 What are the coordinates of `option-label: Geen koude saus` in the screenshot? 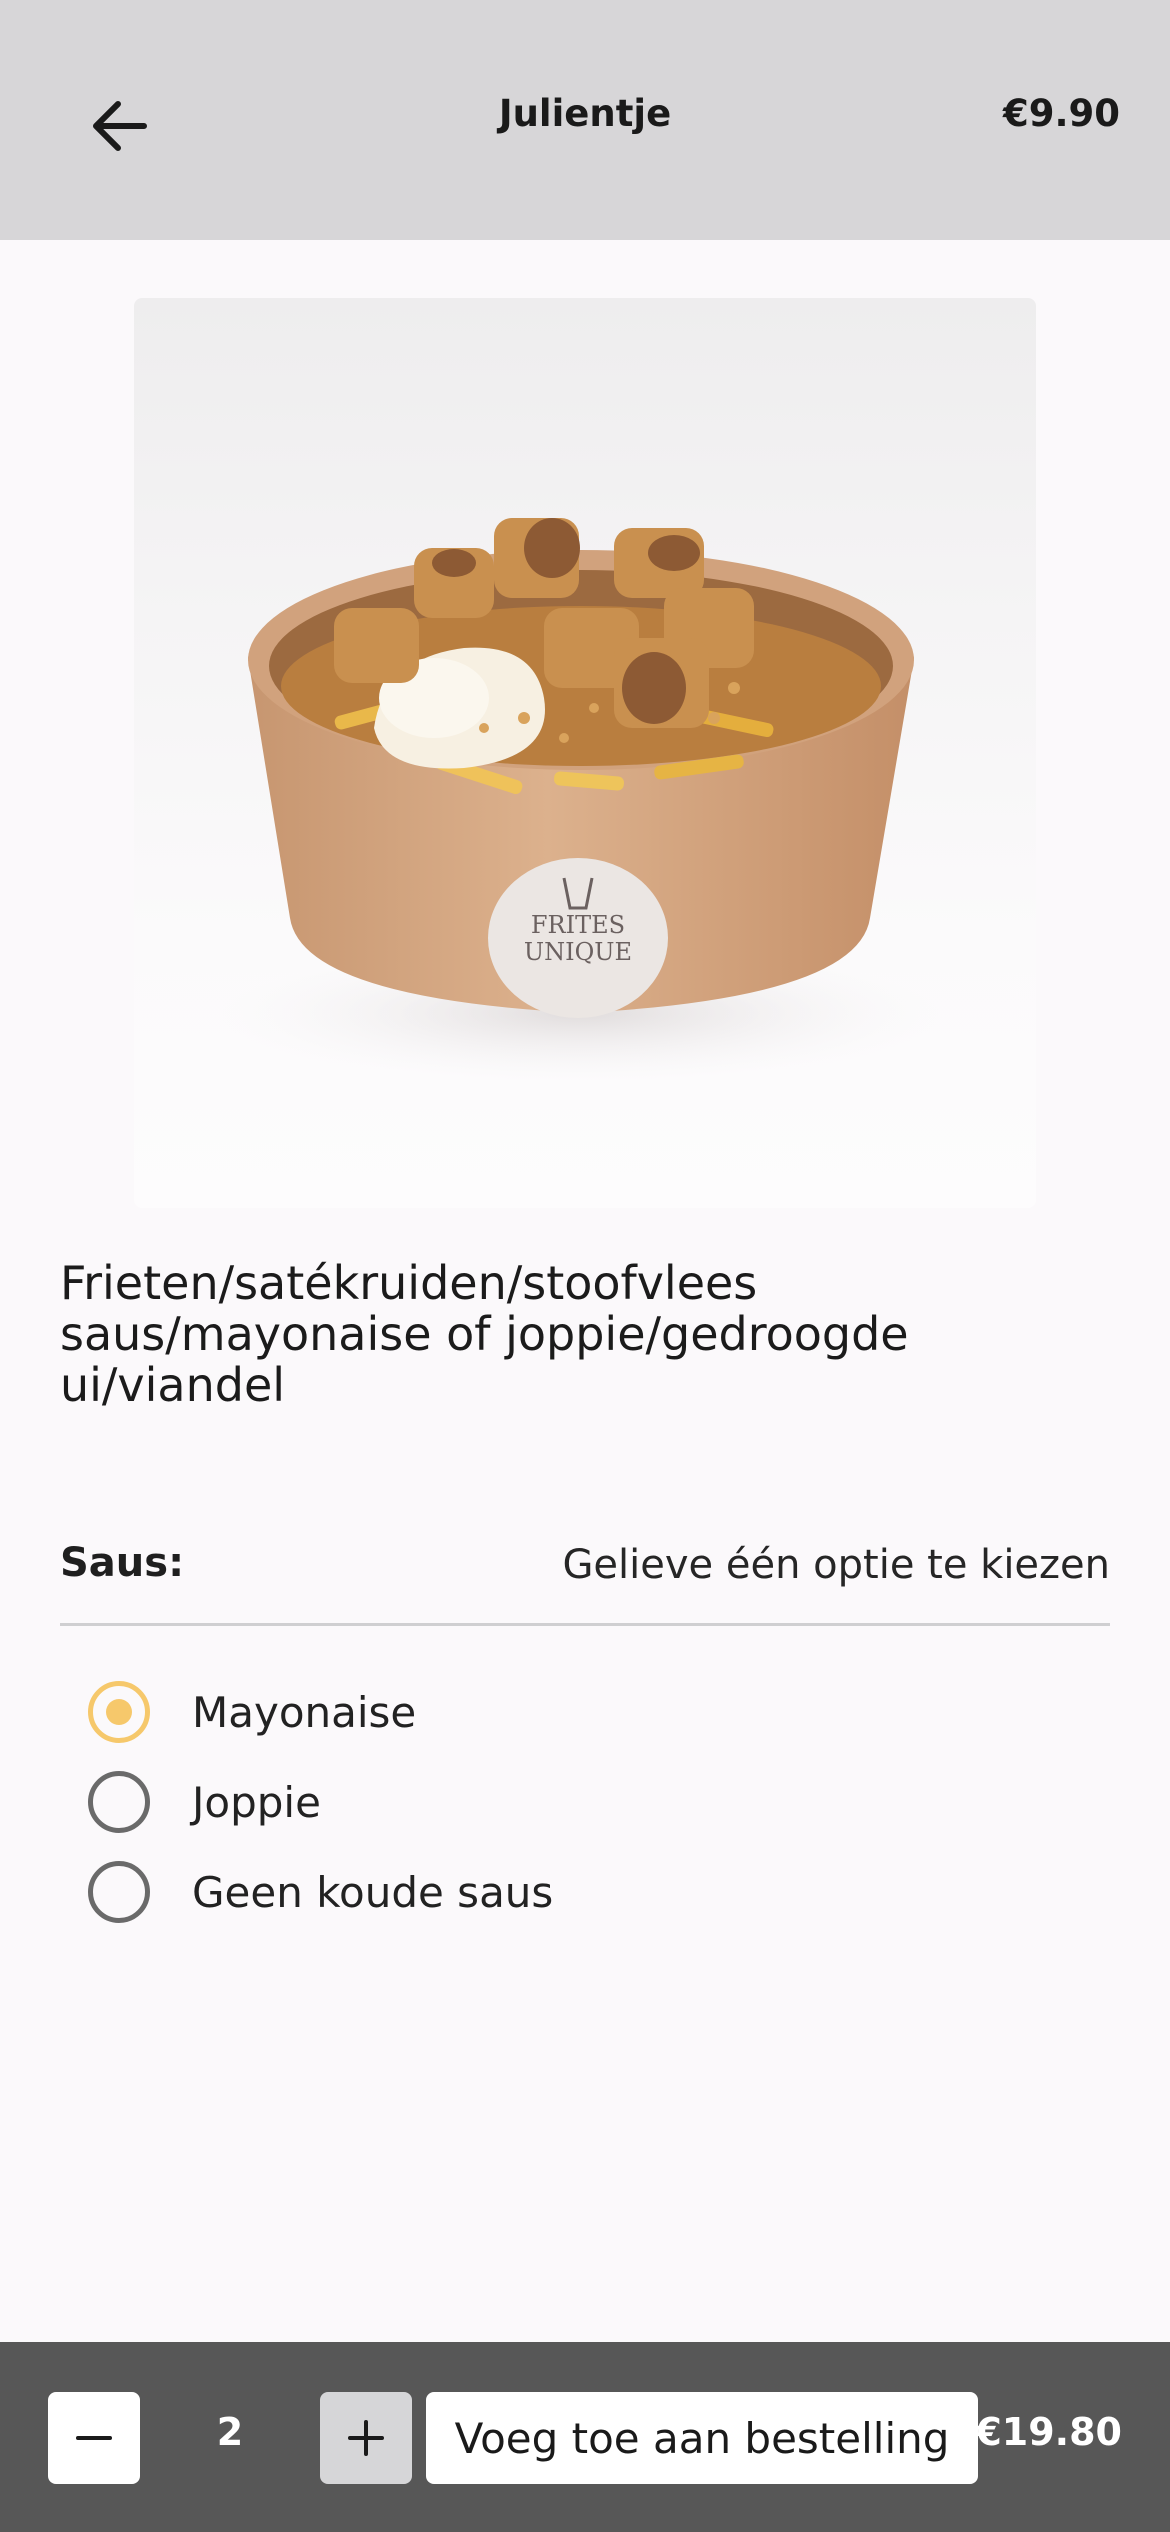 It's located at (373, 1892).